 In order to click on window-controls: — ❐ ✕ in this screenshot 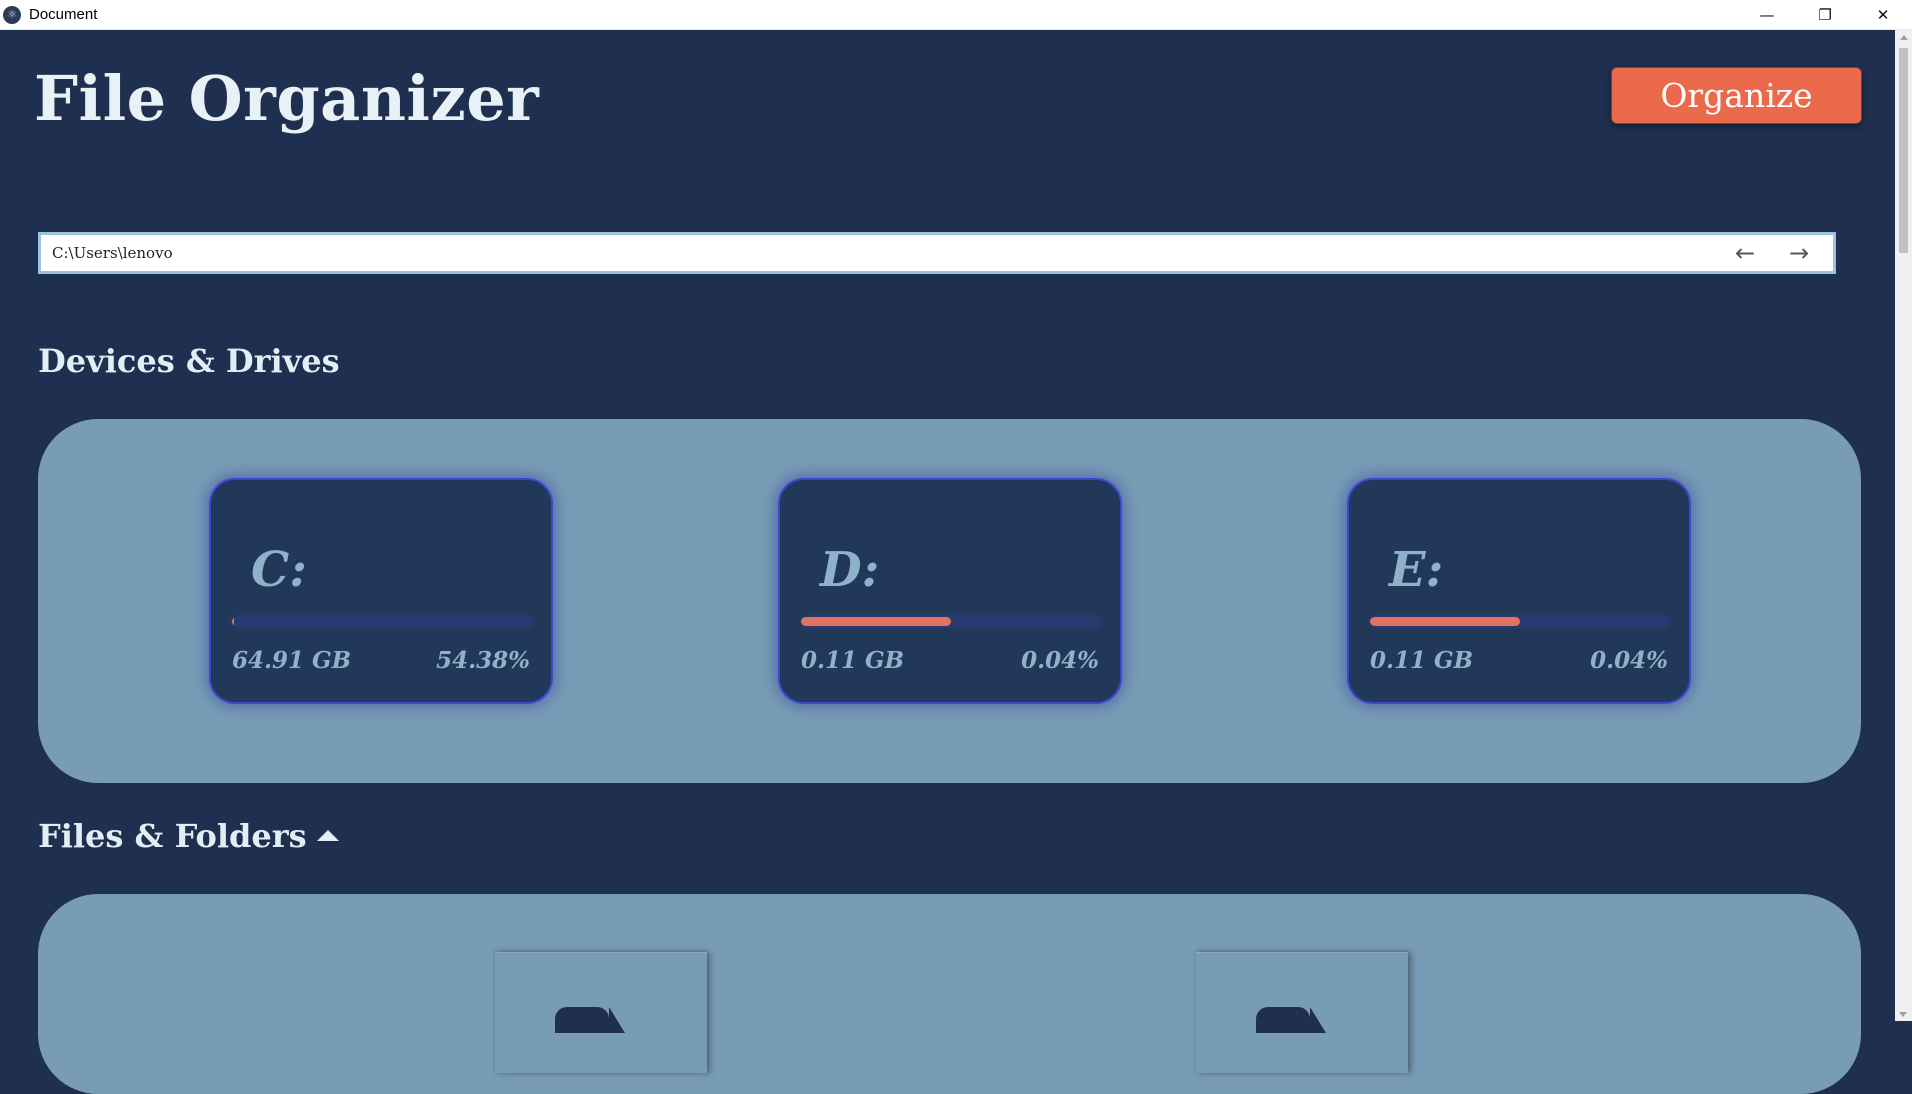, I will do `click(1825, 14)`.